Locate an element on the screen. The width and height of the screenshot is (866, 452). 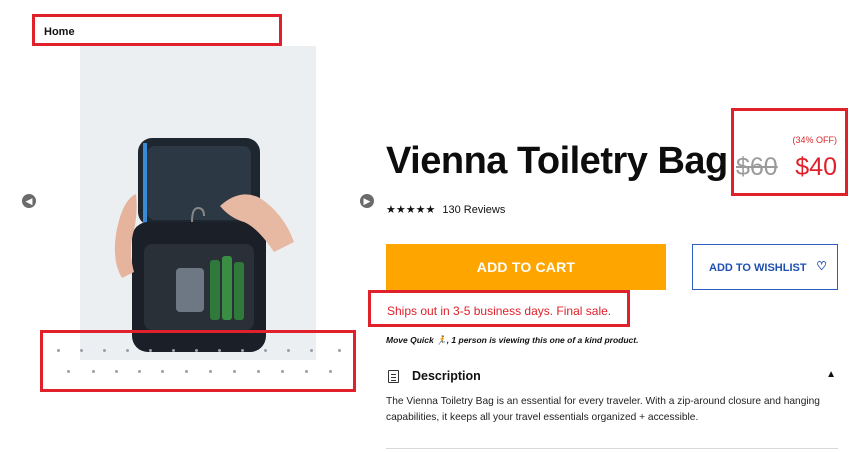
document-icon is located at coordinates (393, 376).